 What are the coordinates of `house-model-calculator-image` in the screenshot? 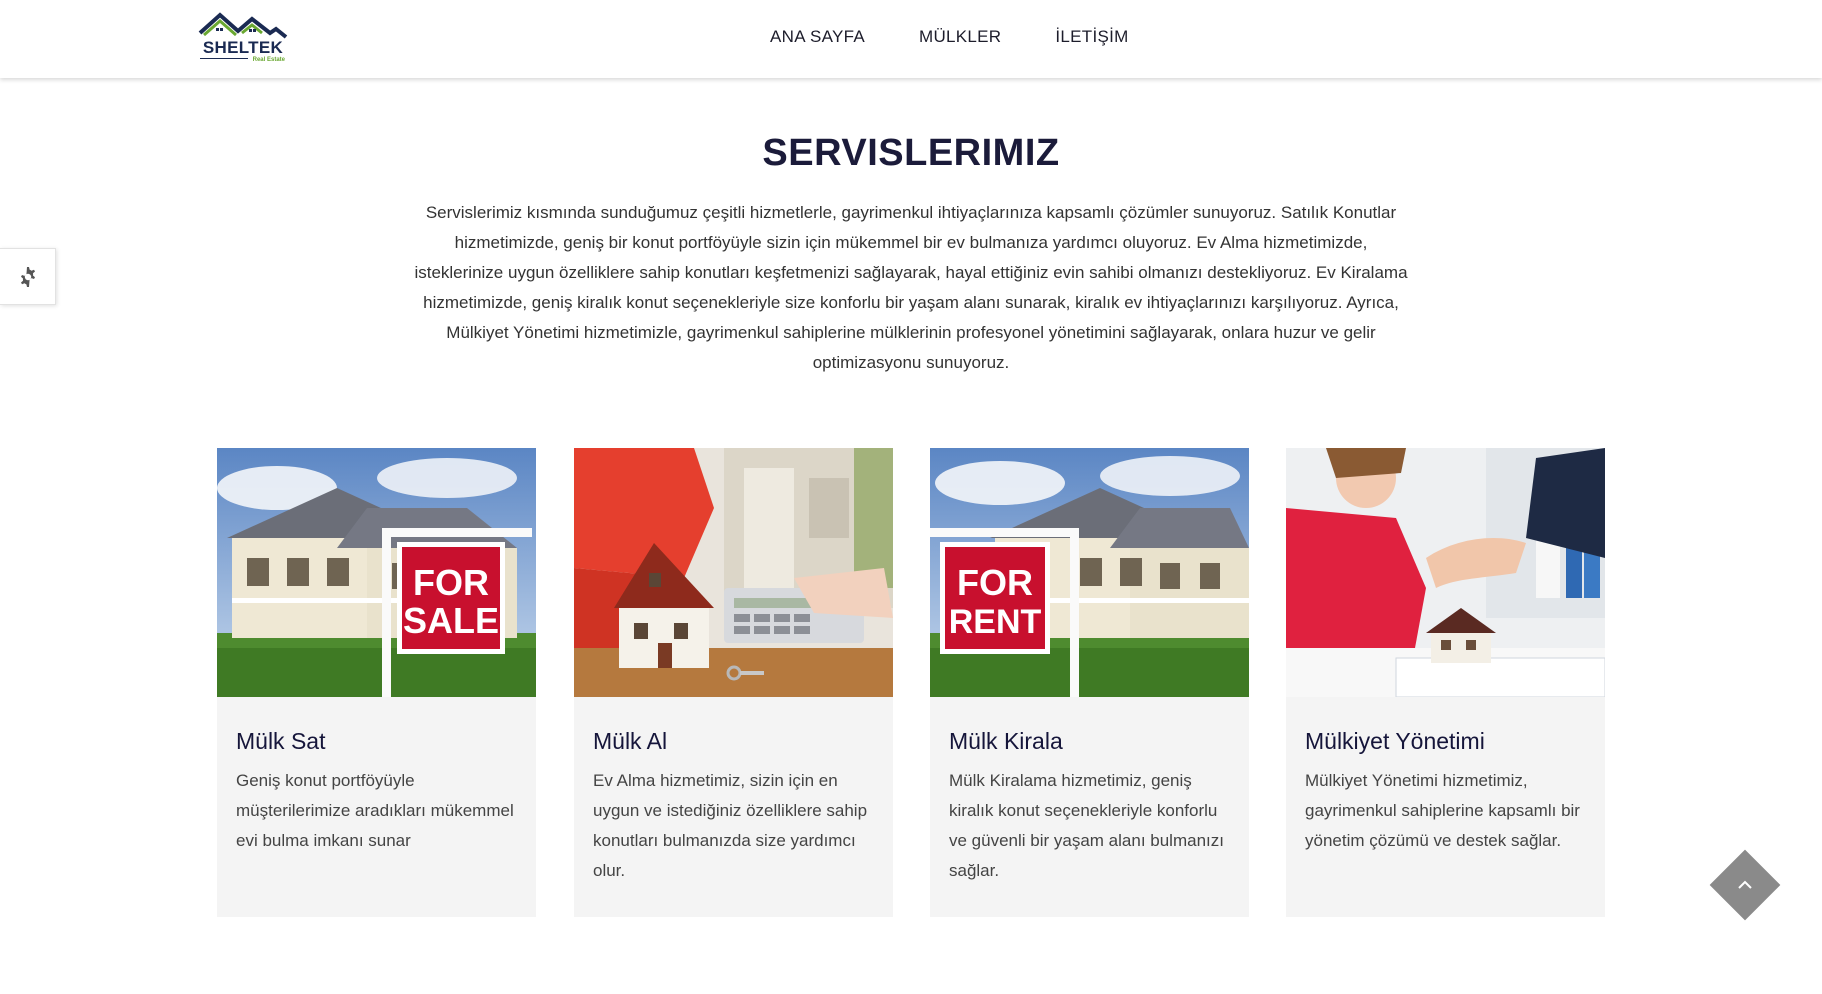 It's located at (733, 572).